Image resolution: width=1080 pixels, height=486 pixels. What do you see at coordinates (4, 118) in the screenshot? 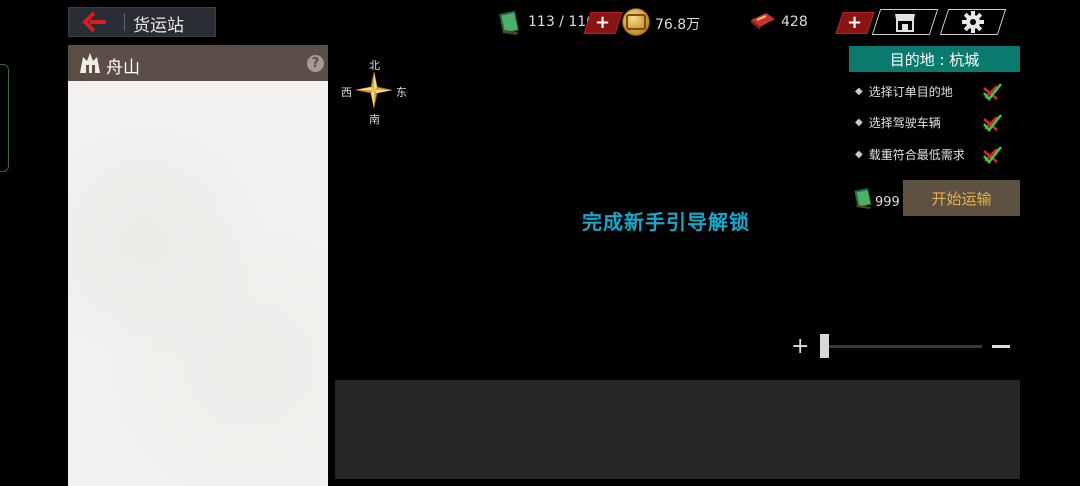
I see `side-edge-tab` at bounding box center [4, 118].